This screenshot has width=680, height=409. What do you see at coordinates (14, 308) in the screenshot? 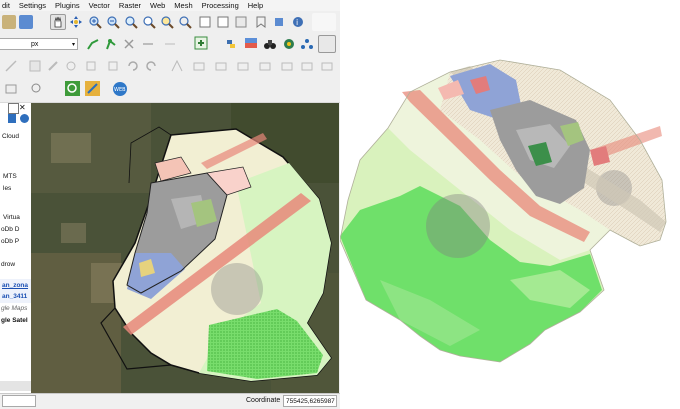
I see `layer-item: gle Maps` at bounding box center [14, 308].